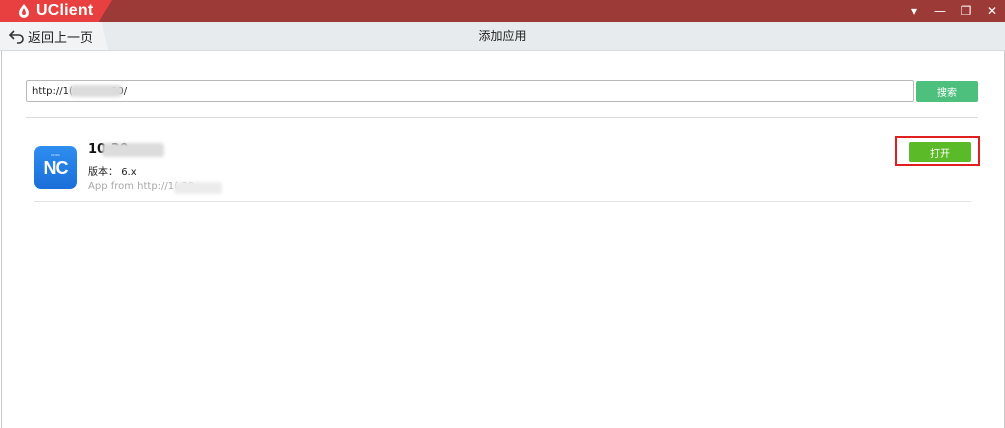 The image size is (1005, 428). What do you see at coordinates (502, 117) in the screenshot?
I see `divider` at bounding box center [502, 117].